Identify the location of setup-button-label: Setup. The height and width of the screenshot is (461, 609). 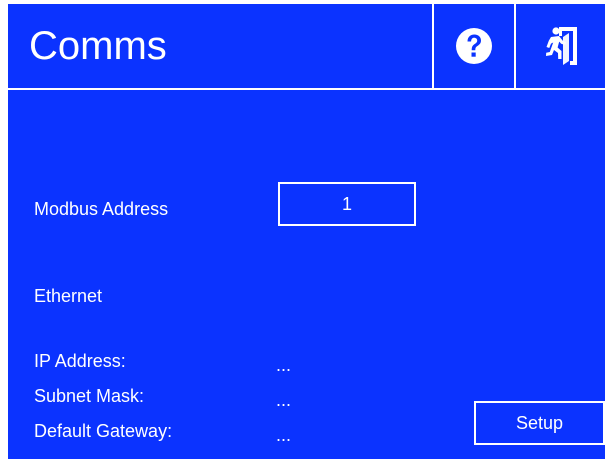
(539, 423).